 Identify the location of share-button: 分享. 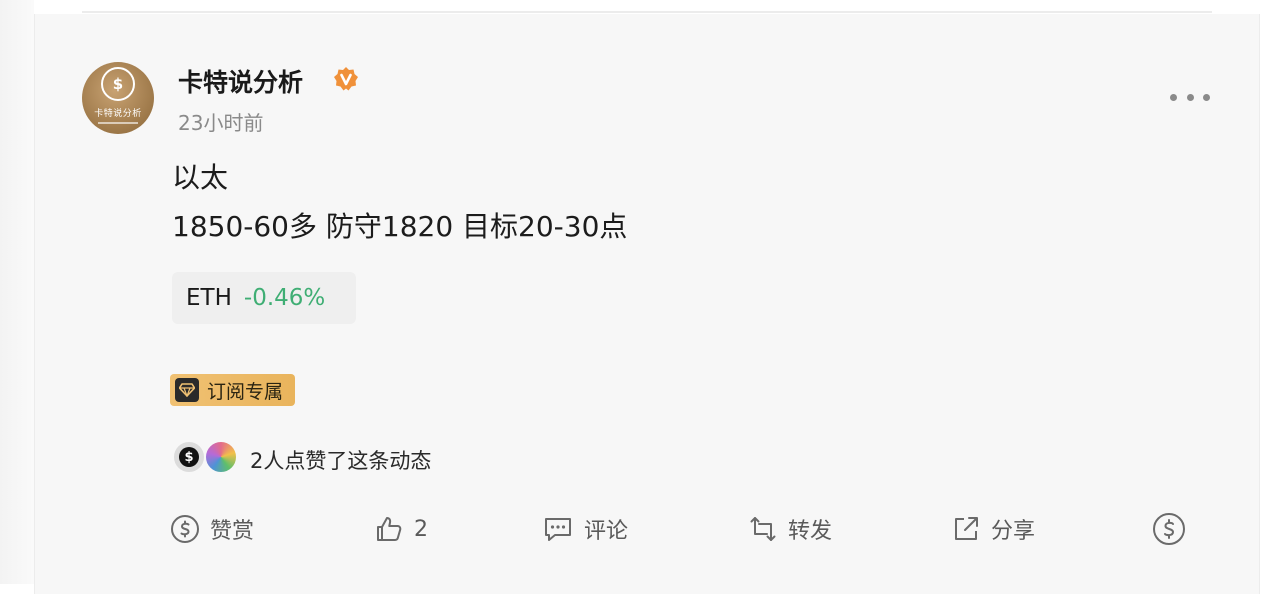
(993, 529).